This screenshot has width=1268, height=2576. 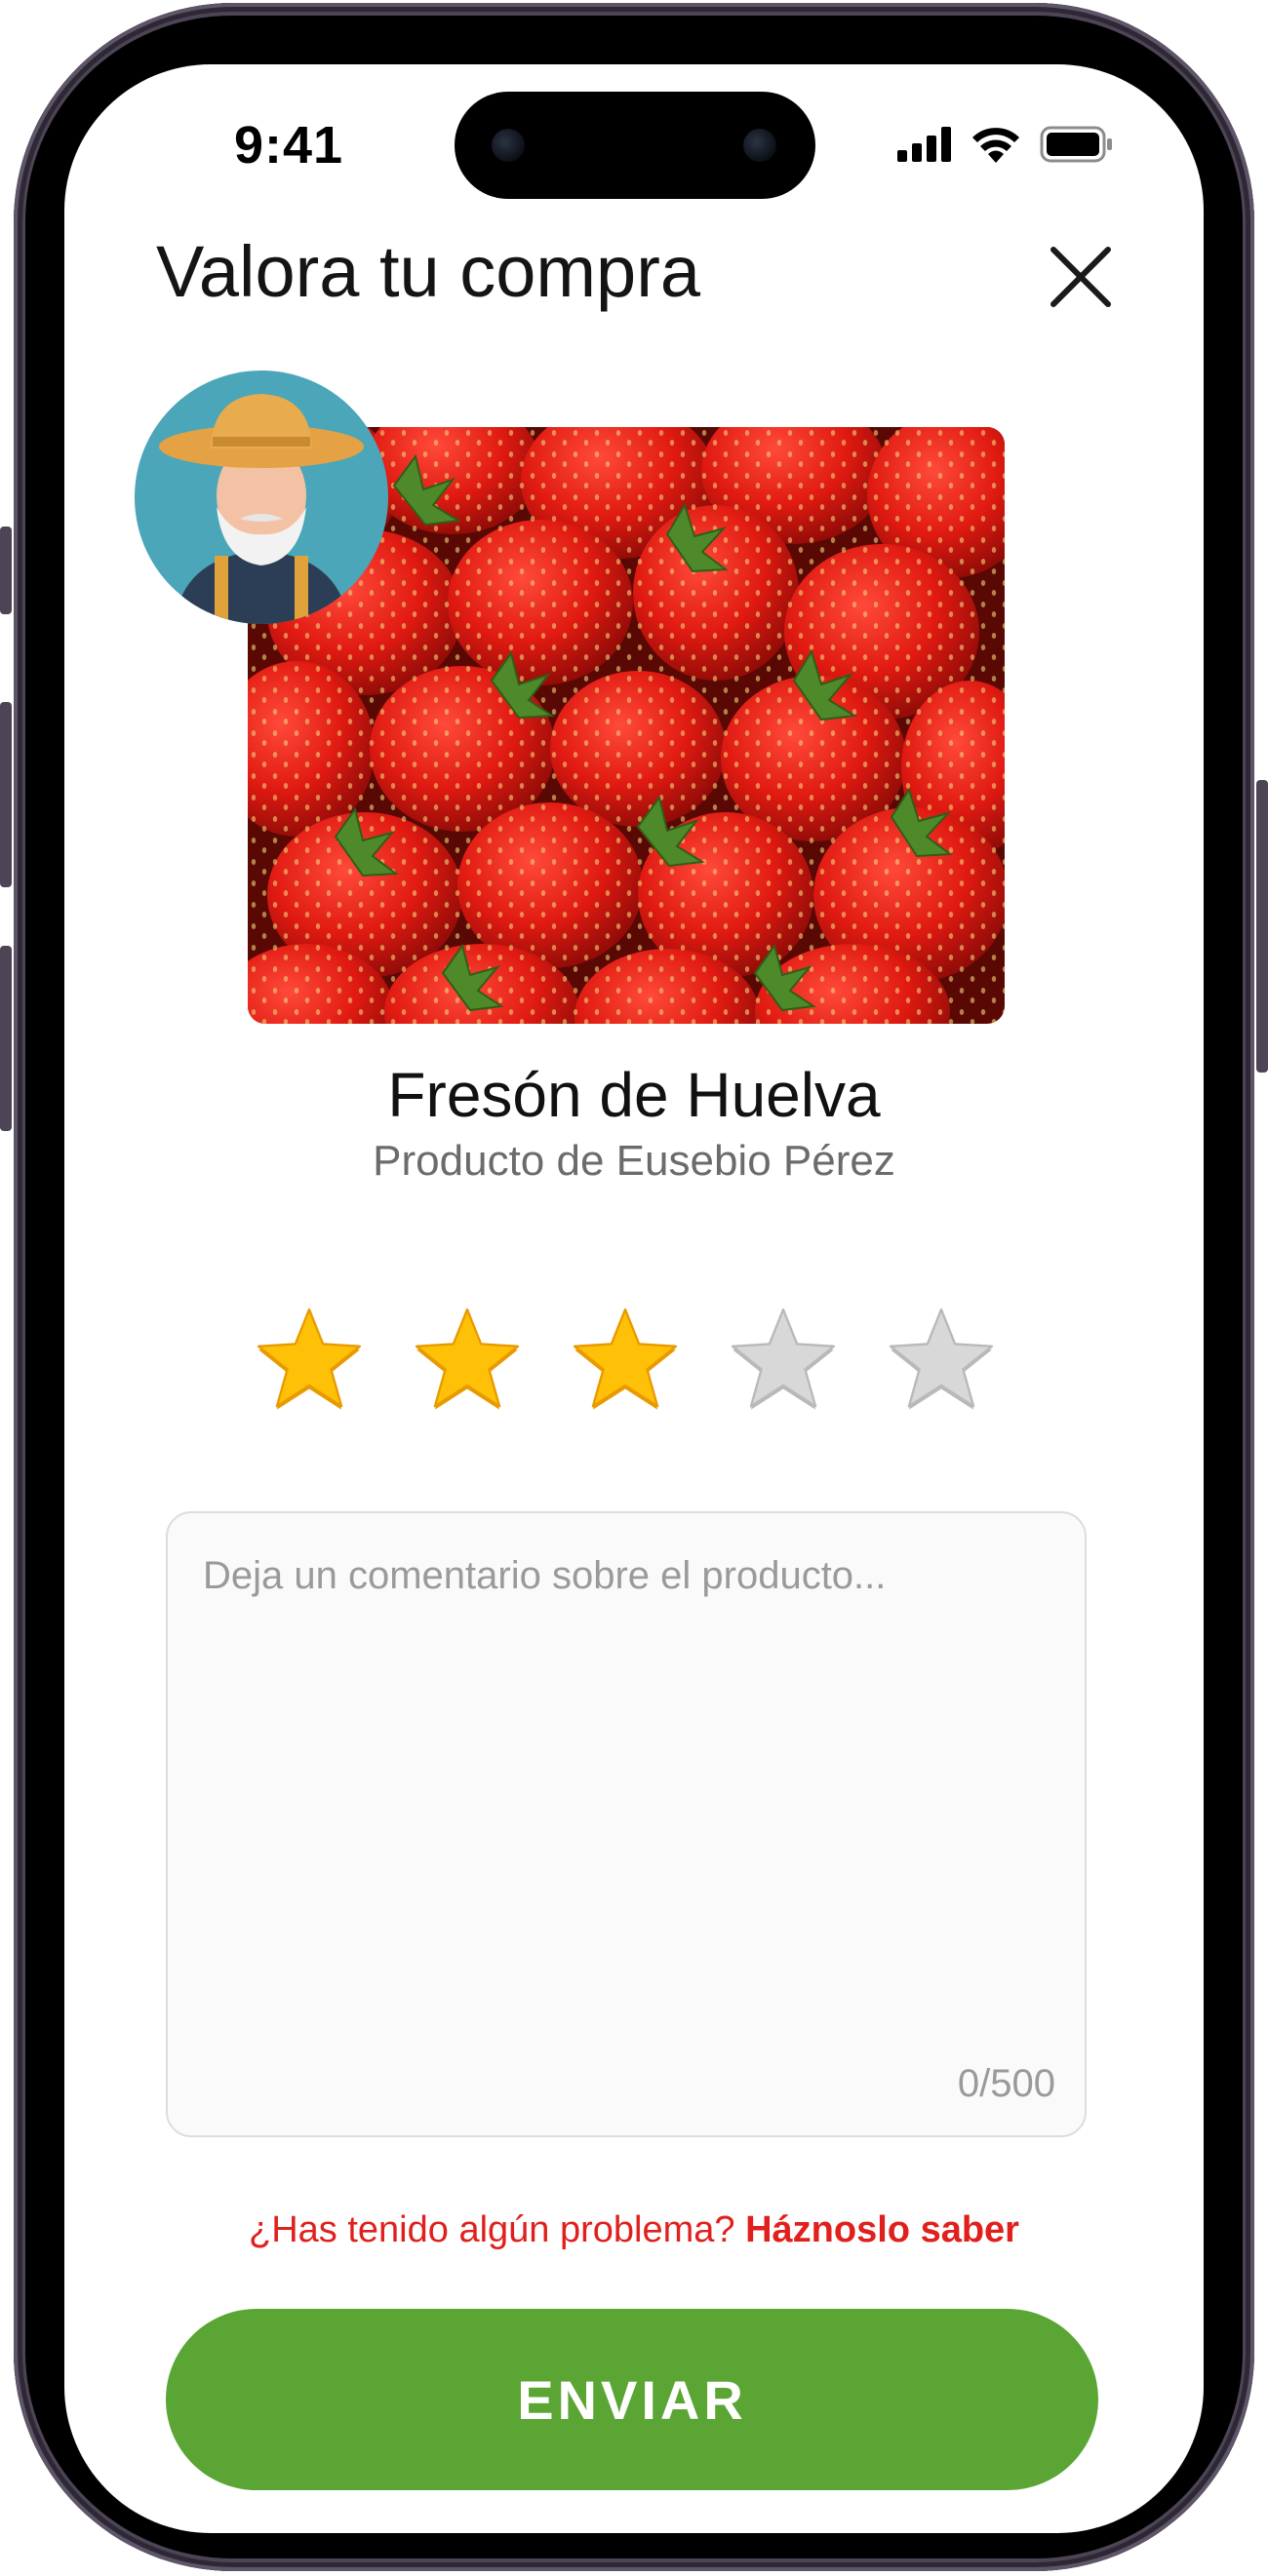 I want to click on power-button, so click(x=1262, y=926).